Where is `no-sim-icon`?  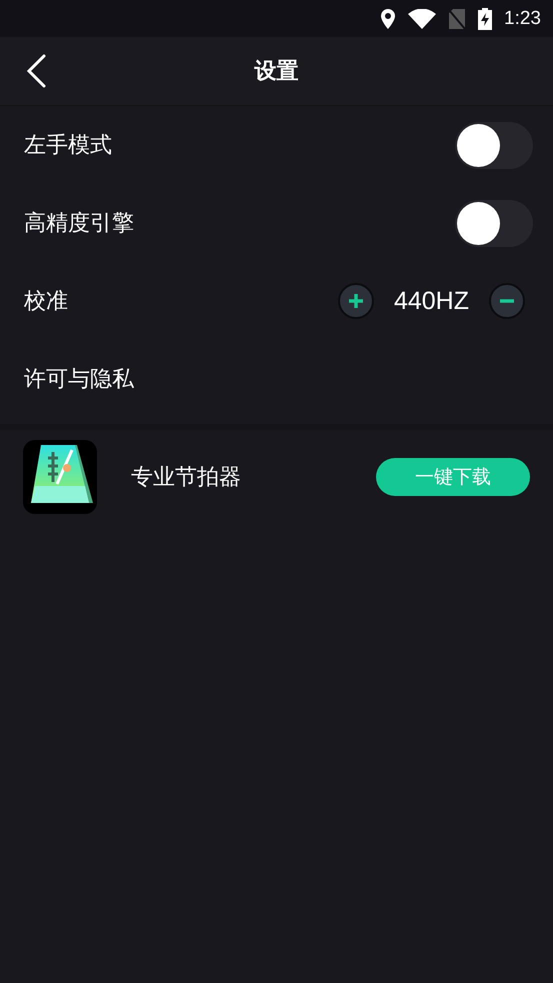
no-sim-icon is located at coordinates (457, 19).